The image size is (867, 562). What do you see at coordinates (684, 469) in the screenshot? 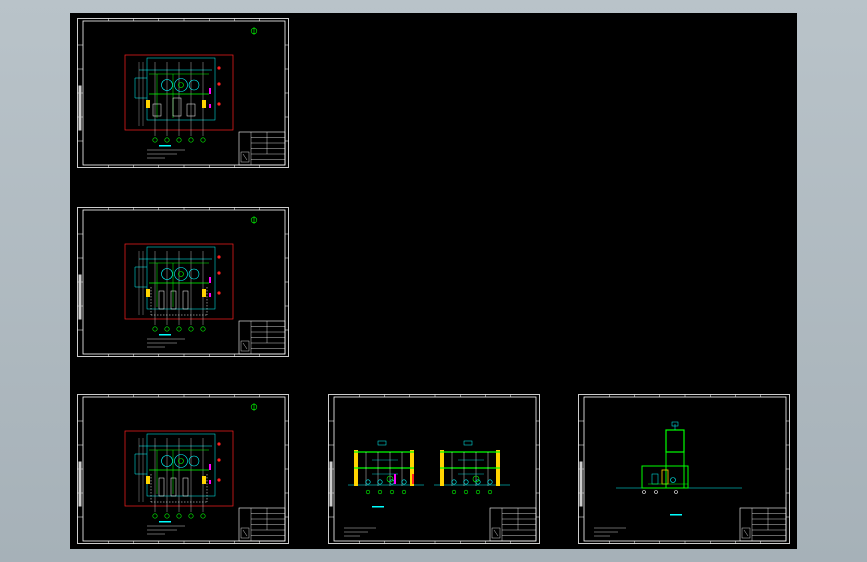
I see `sheet-elevation` at bounding box center [684, 469].